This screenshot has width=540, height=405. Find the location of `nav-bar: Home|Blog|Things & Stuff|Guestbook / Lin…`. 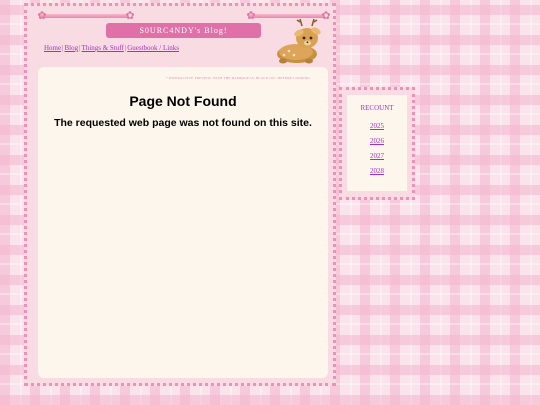

nav-bar: Home|Blog|Things & Stuff|Guestbook / Lin… is located at coordinates (111, 48).